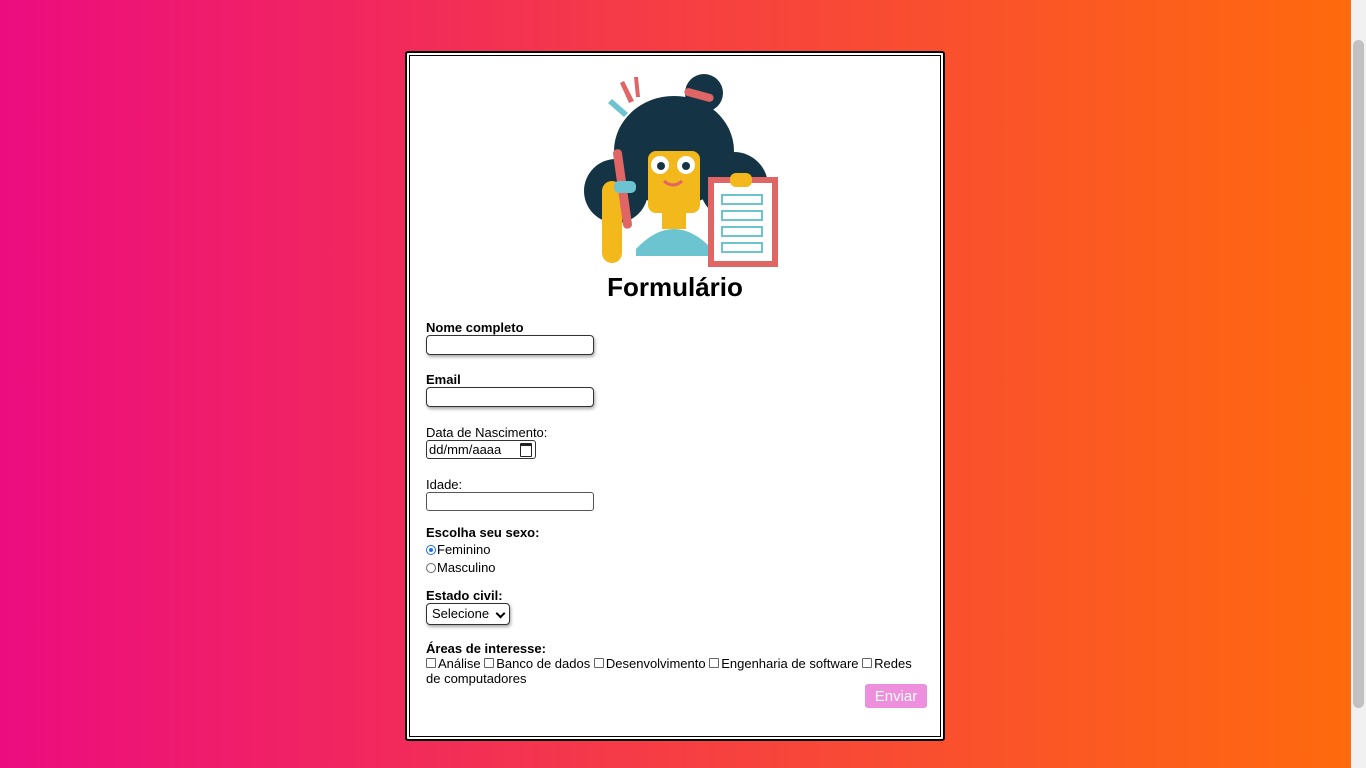 The width and height of the screenshot is (1366, 768). I want to click on radio-option-masculino: Masculino, so click(461, 567).